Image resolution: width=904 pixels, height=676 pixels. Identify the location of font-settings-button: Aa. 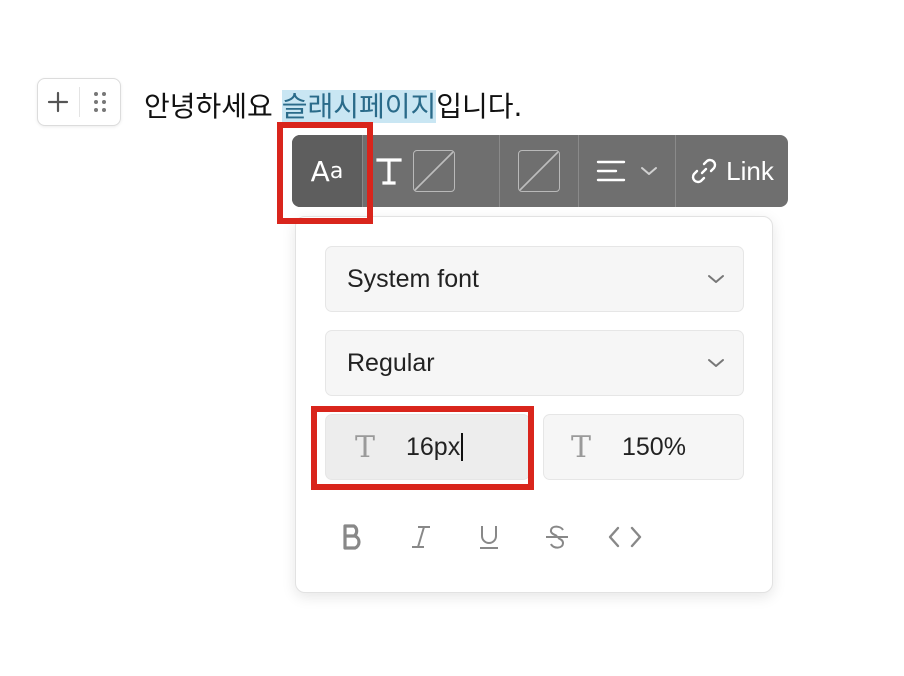
(327, 171).